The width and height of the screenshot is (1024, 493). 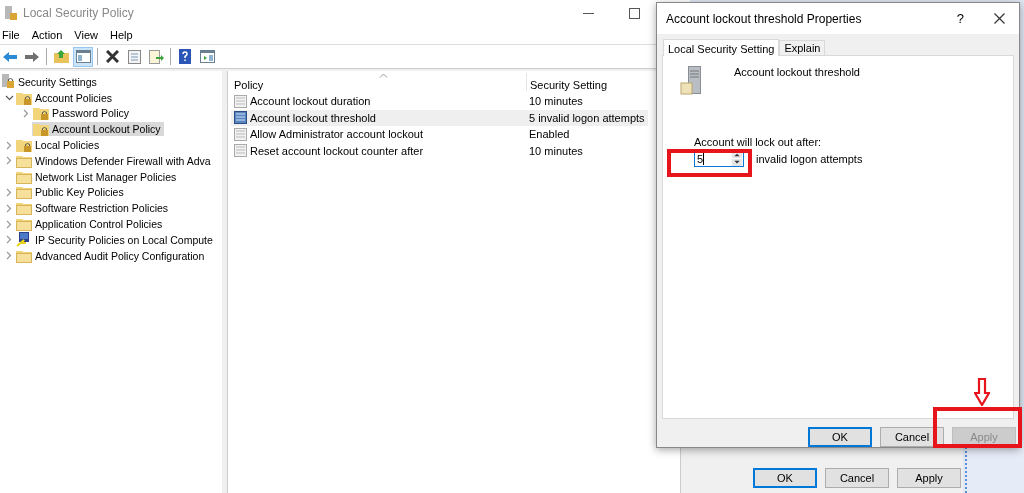 What do you see at coordinates (98, 129) in the screenshot?
I see `tree-item: Account Lockout Policy` at bounding box center [98, 129].